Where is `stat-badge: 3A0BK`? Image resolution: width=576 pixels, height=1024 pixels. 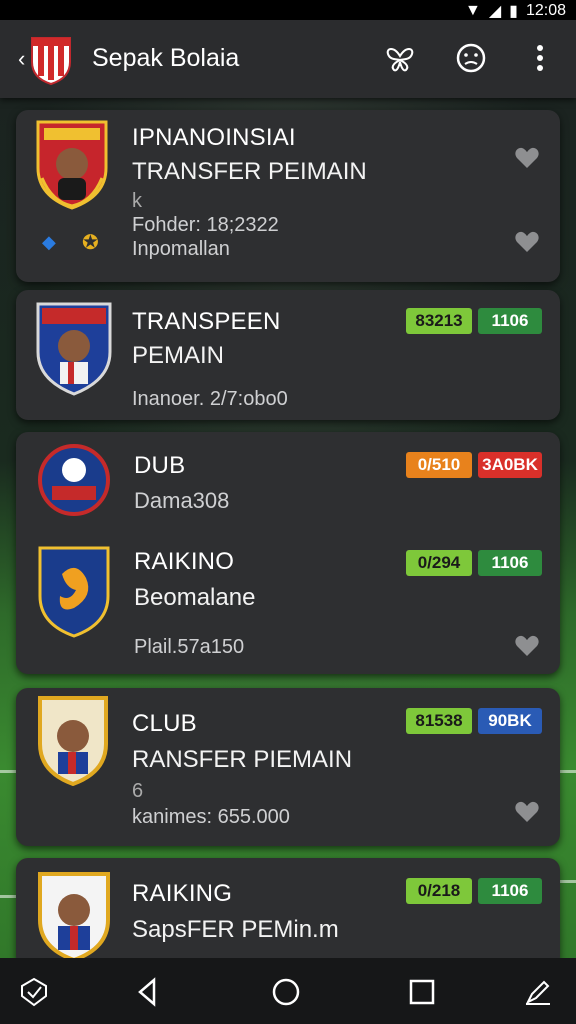 stat-badge: 3A0BK is located at coordinates (510, 465).